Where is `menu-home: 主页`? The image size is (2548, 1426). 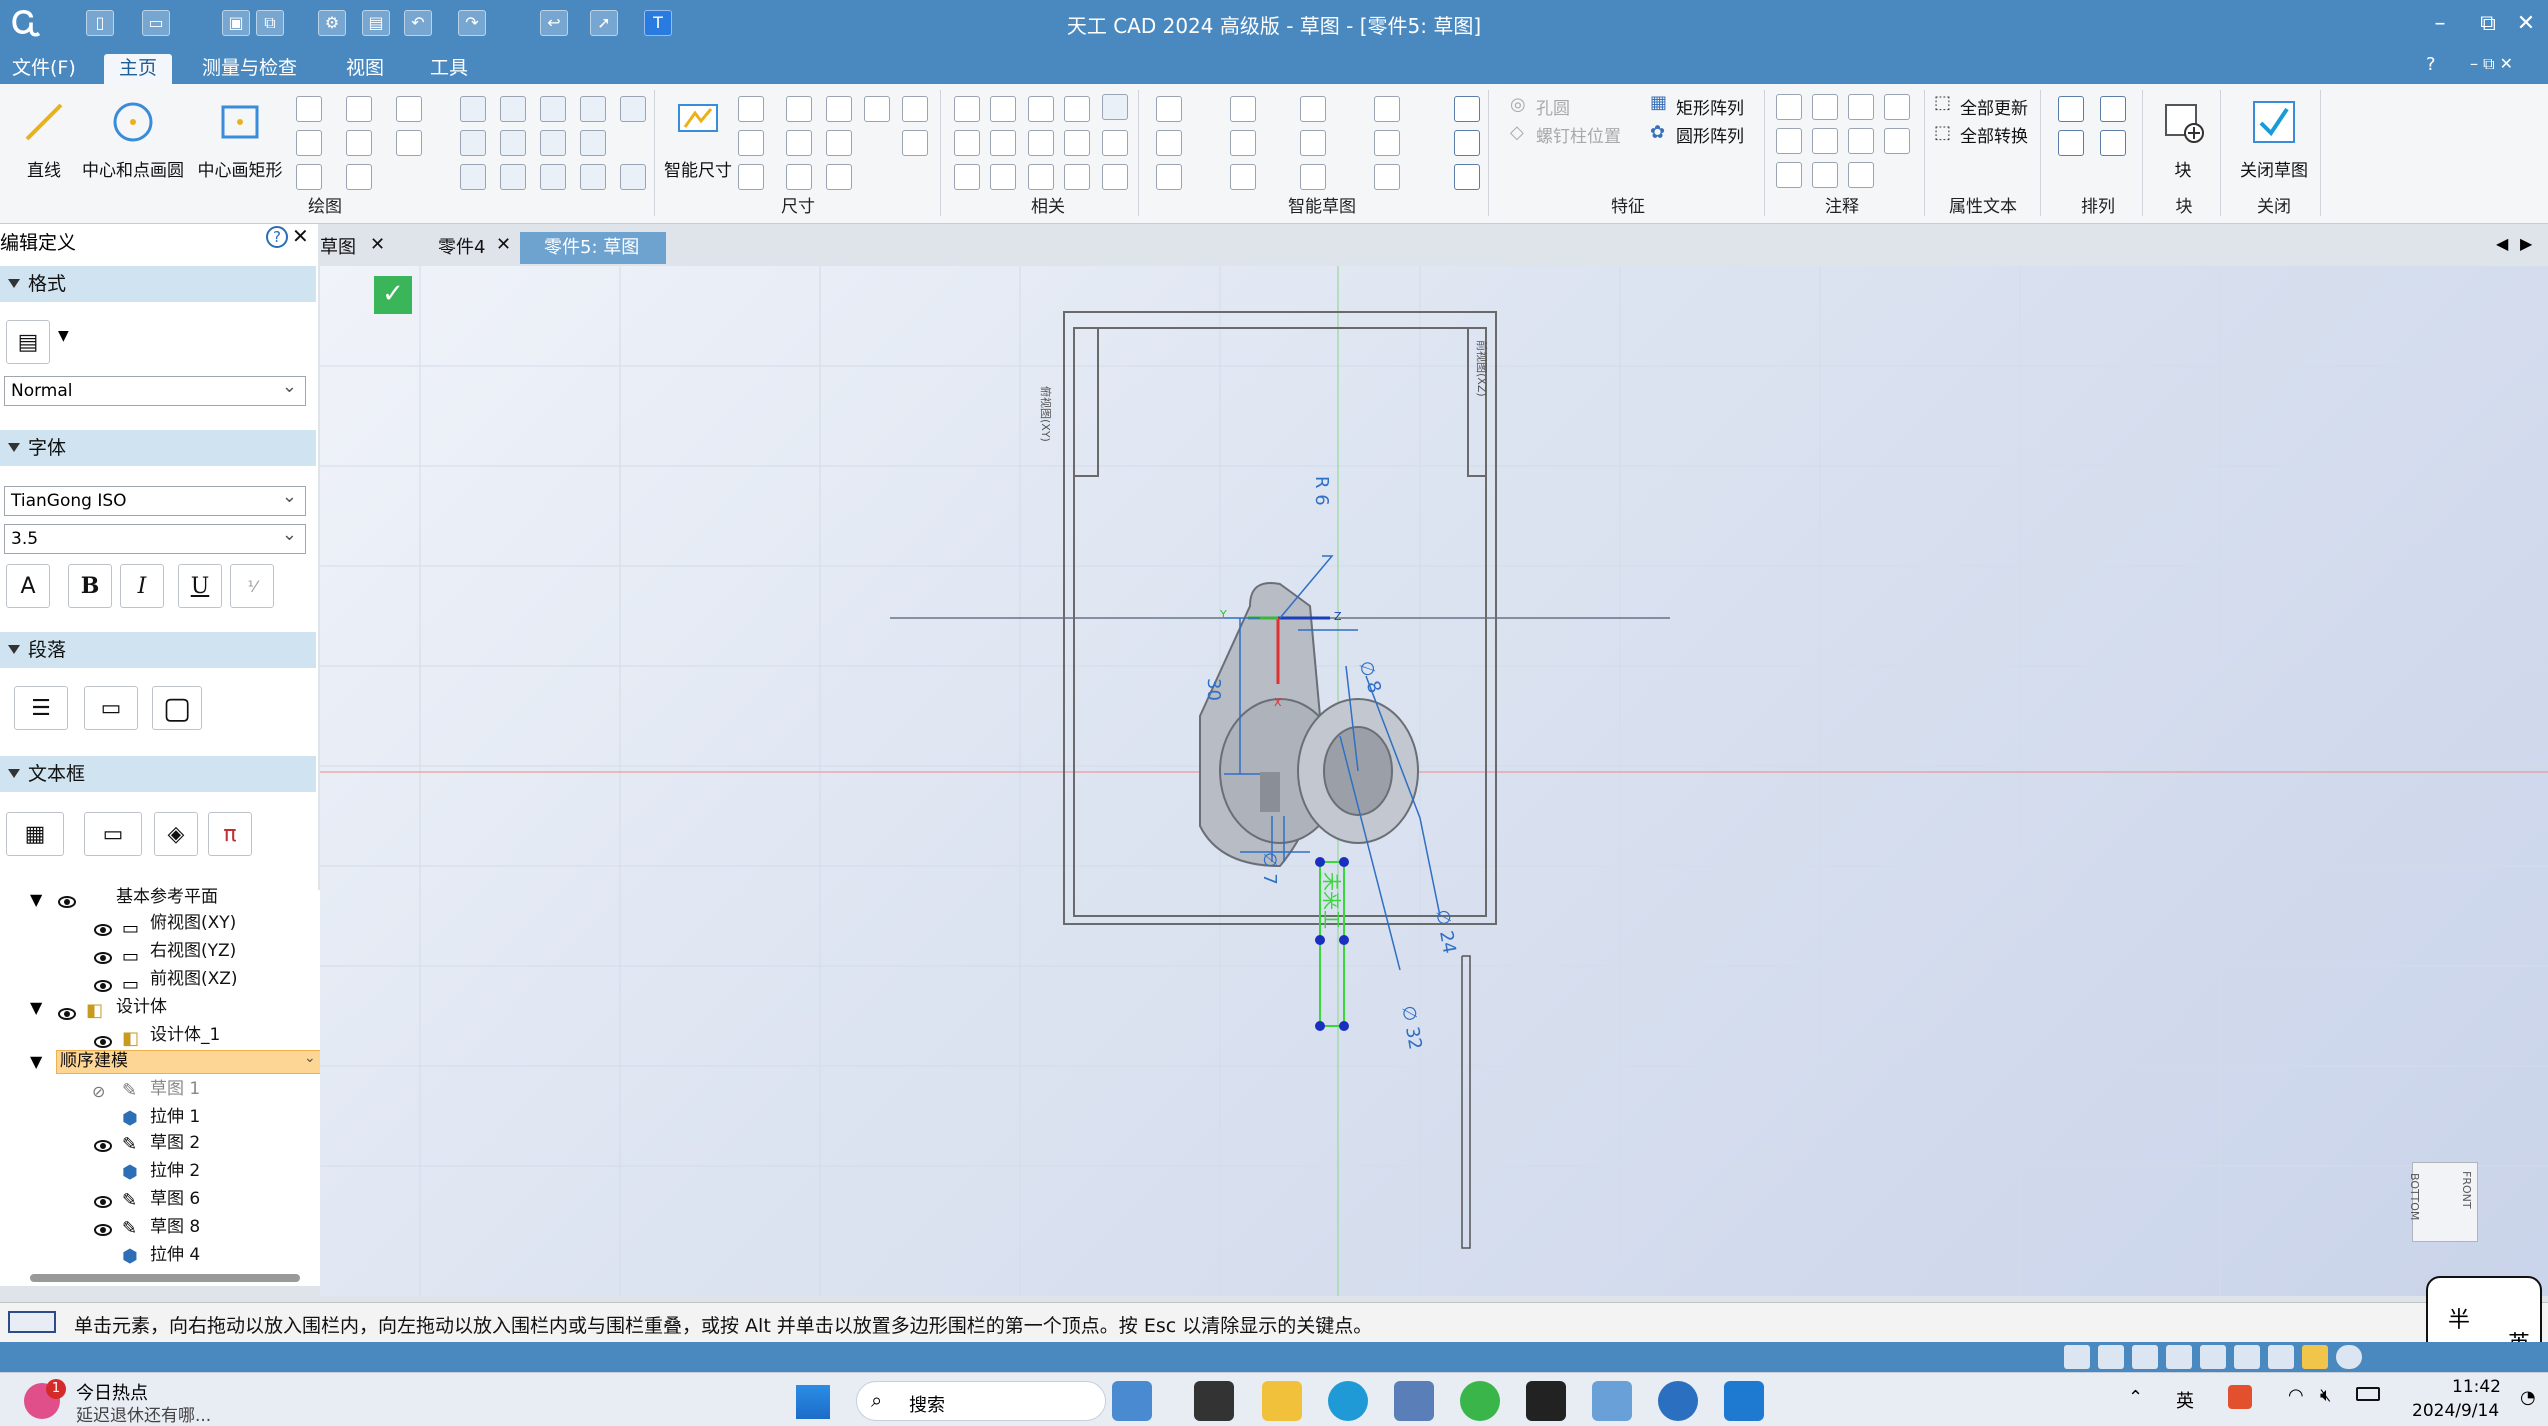
menu-home: 主页 is located at coordinates (138, 69).